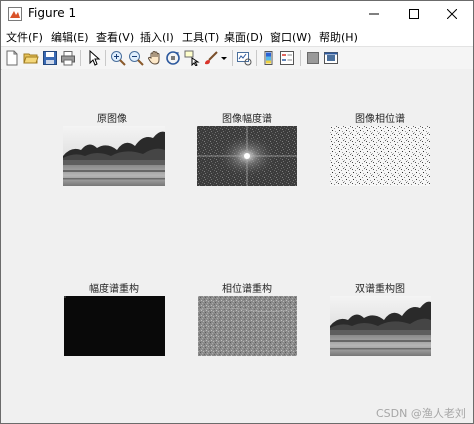 Image resolution: width=474 pixels, height=424 pixels. I want to click on menu-view: 查看(V), so click(115, 37).